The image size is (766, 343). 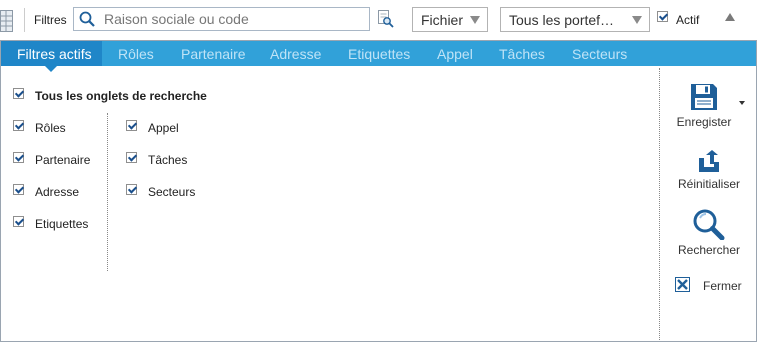 I want to click on filter-bar: Filtres Fichier Tous les portef… Actif, so click(x=383, y=19).